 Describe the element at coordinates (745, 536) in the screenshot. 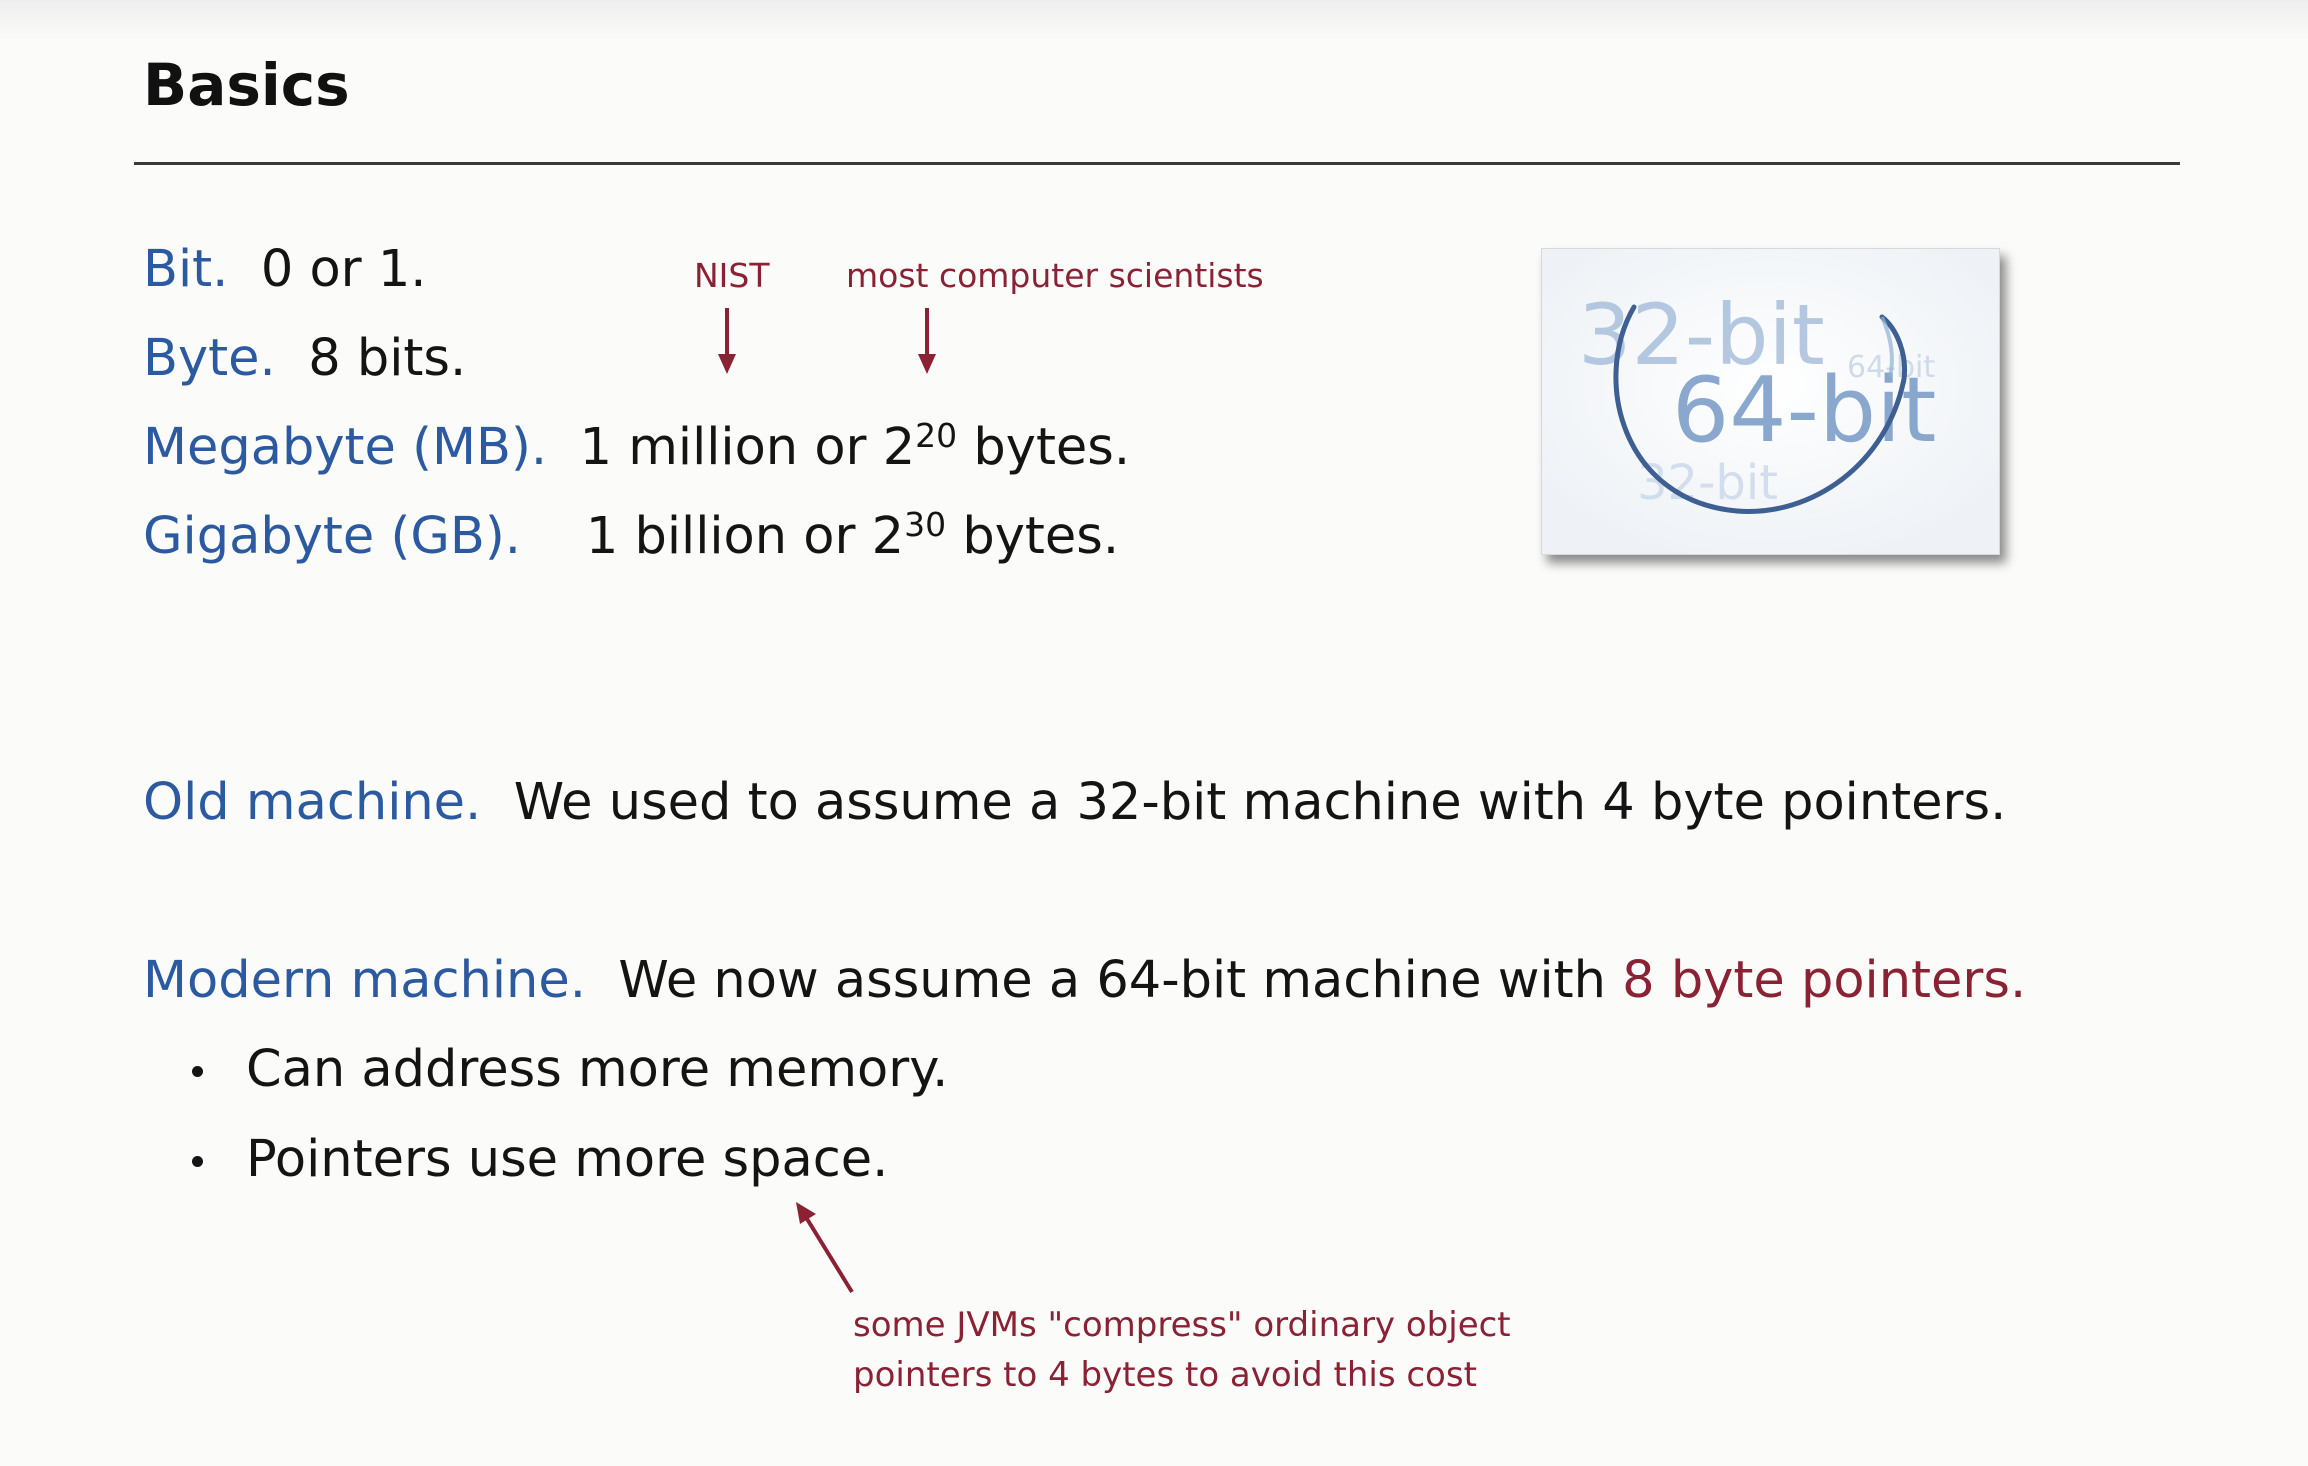

I see `gigabyte-value: 1 billion or 2` at that location.